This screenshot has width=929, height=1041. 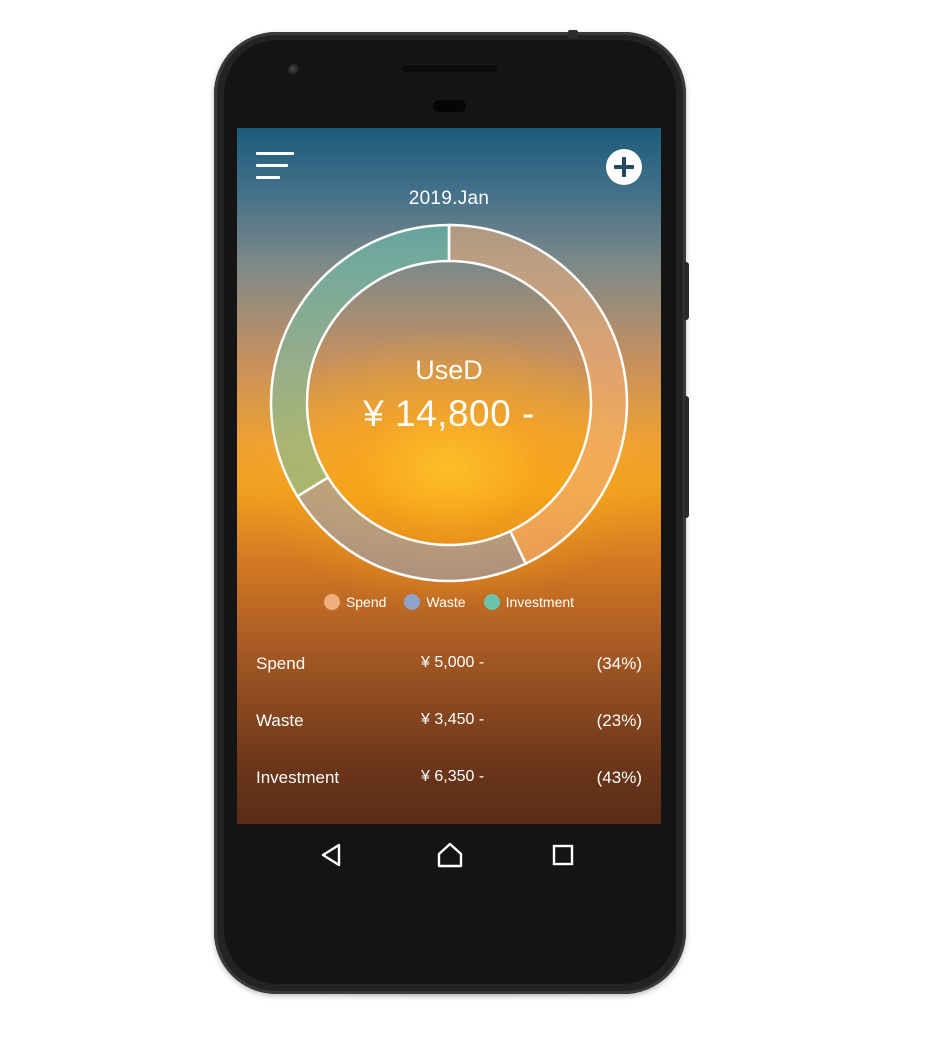 I want to click on row-amount: ¥ 5,000 -, so click(x=453, y=662).